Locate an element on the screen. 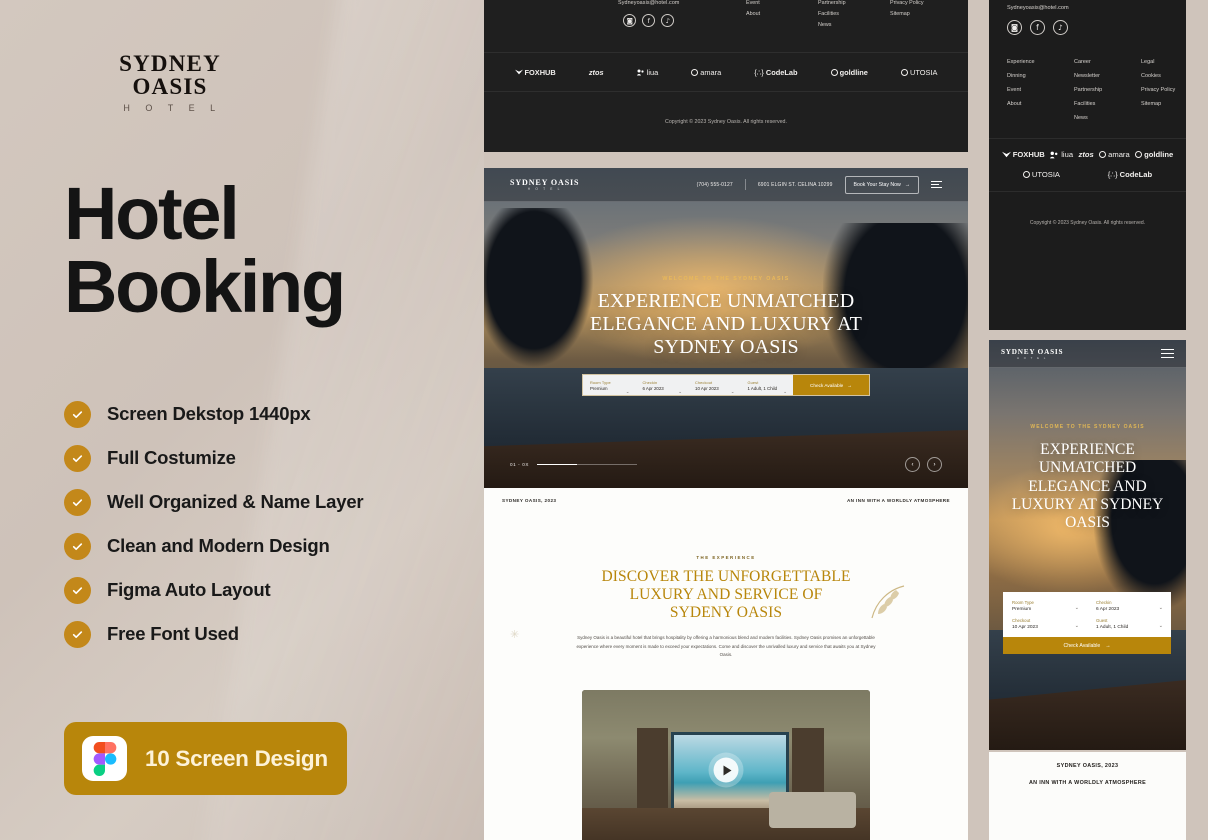 This screenshot has width=1208, height=840. brand-logo-liua: liua is located at coordinates (1061, 154).